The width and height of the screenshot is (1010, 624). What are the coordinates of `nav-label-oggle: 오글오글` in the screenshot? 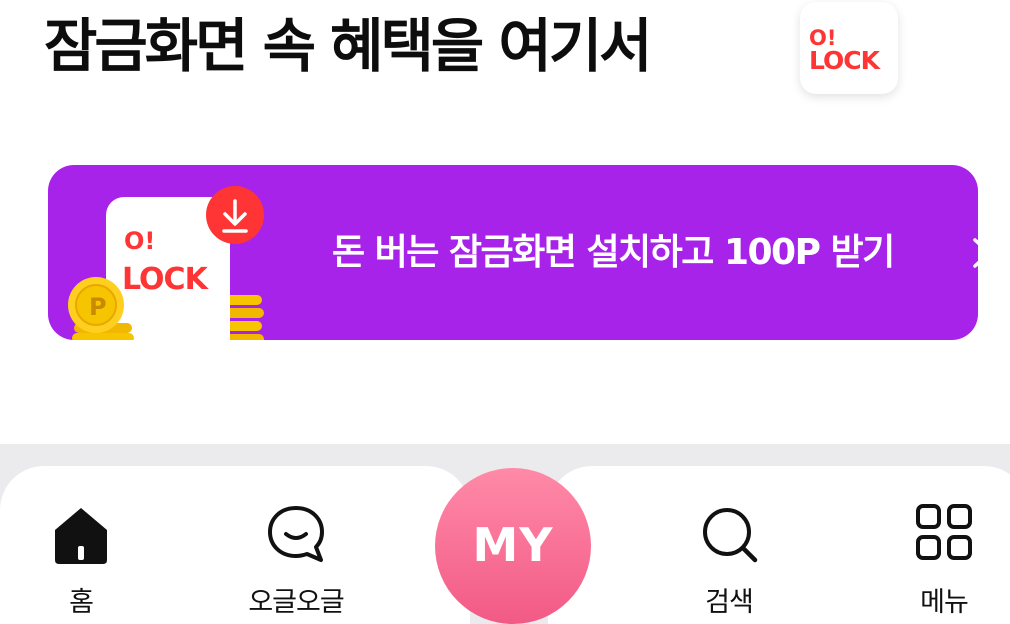 It's located at (296, 602).